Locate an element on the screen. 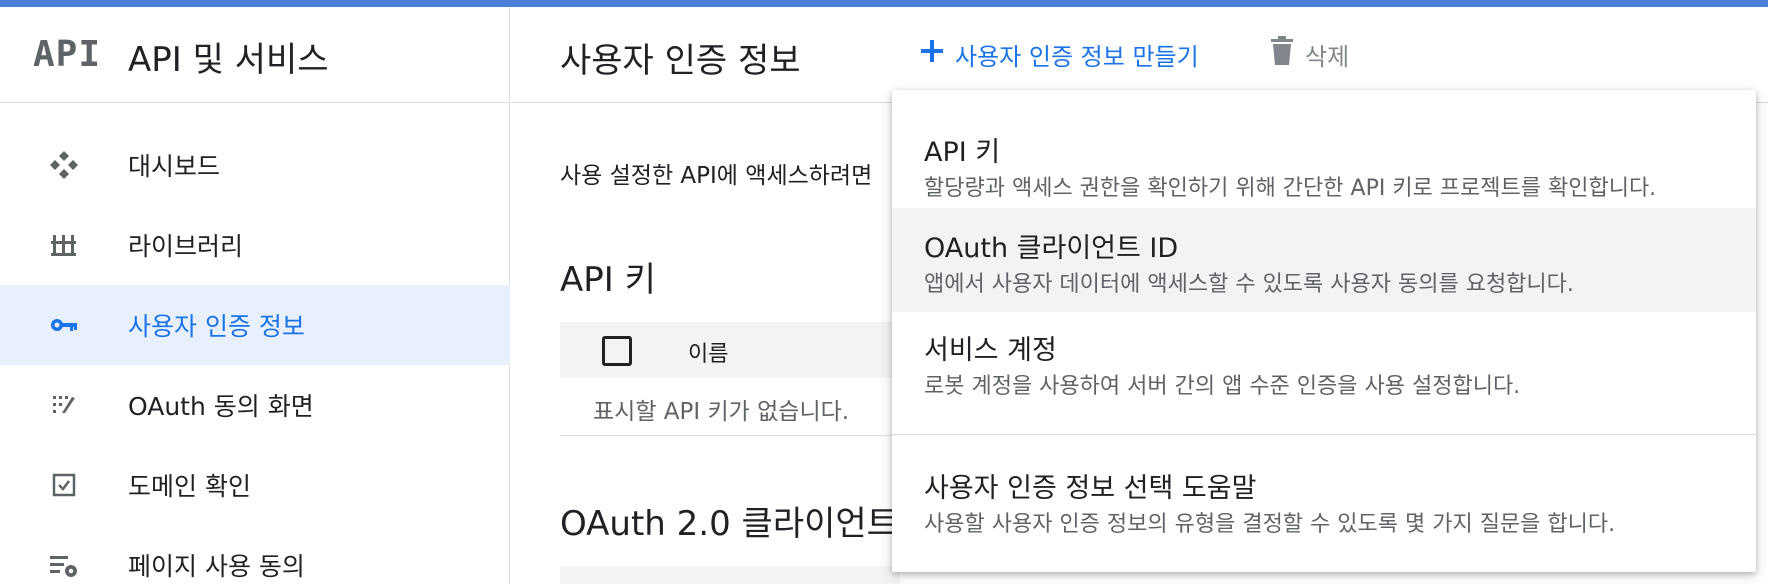  menu-item-subtitle: 로봇 계정을 사용하여 서버 간의 앱 수준 인증을 사용 설정합니다. is located at coordinates (1222, 386).